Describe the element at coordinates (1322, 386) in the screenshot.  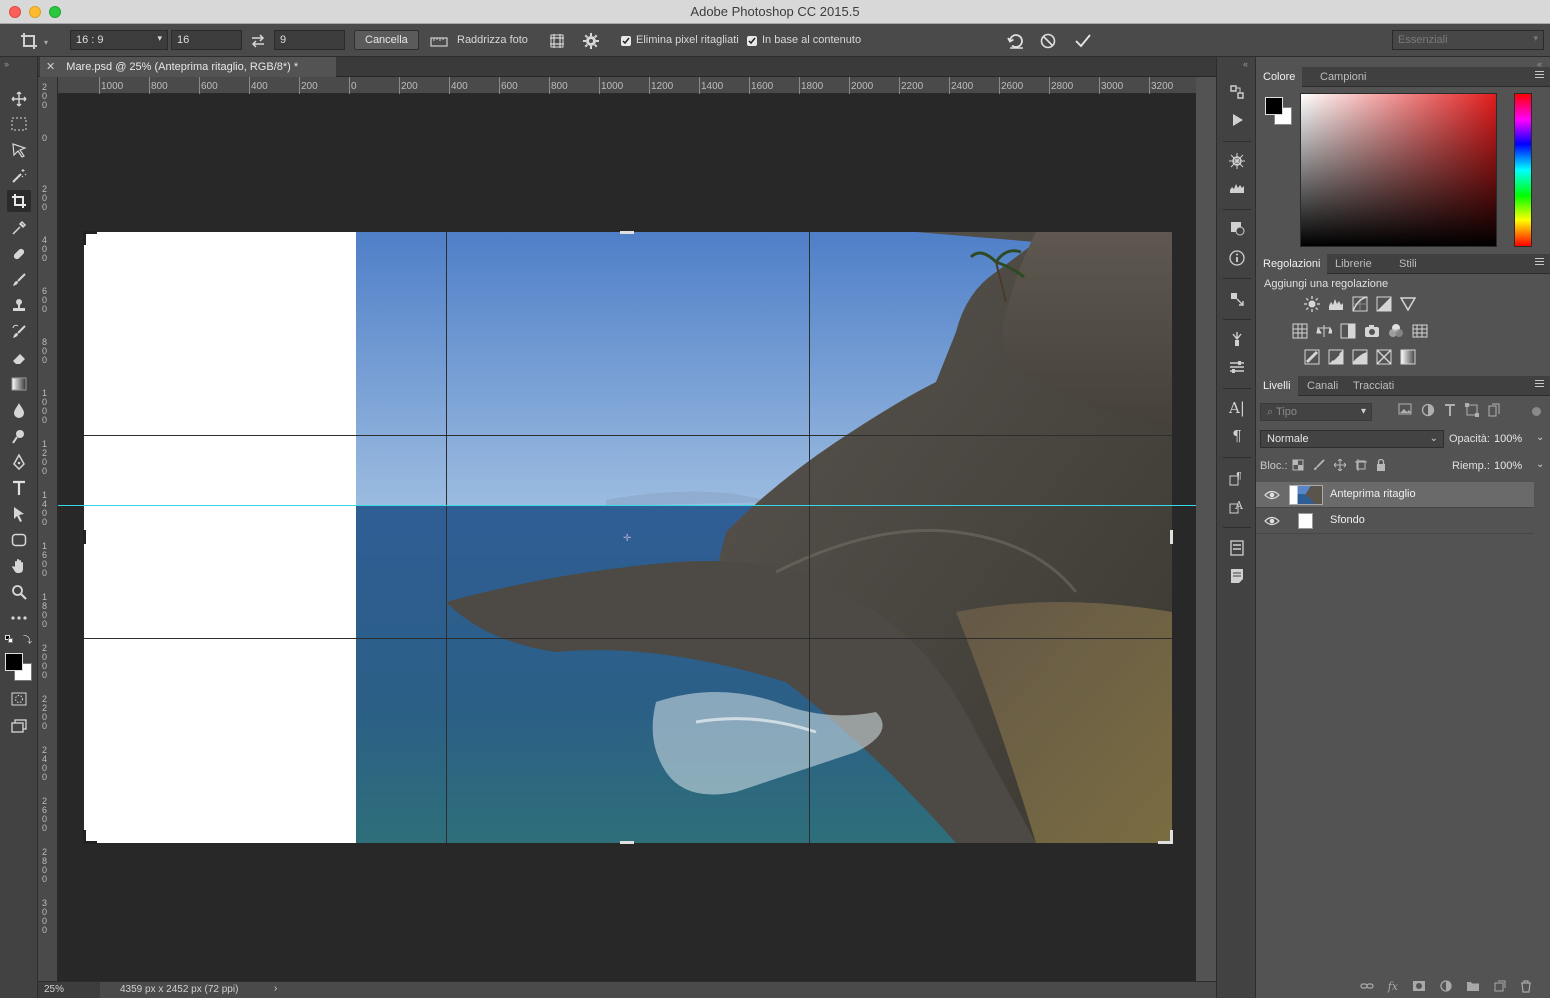
I see `tab-canali: Canali` at that location.